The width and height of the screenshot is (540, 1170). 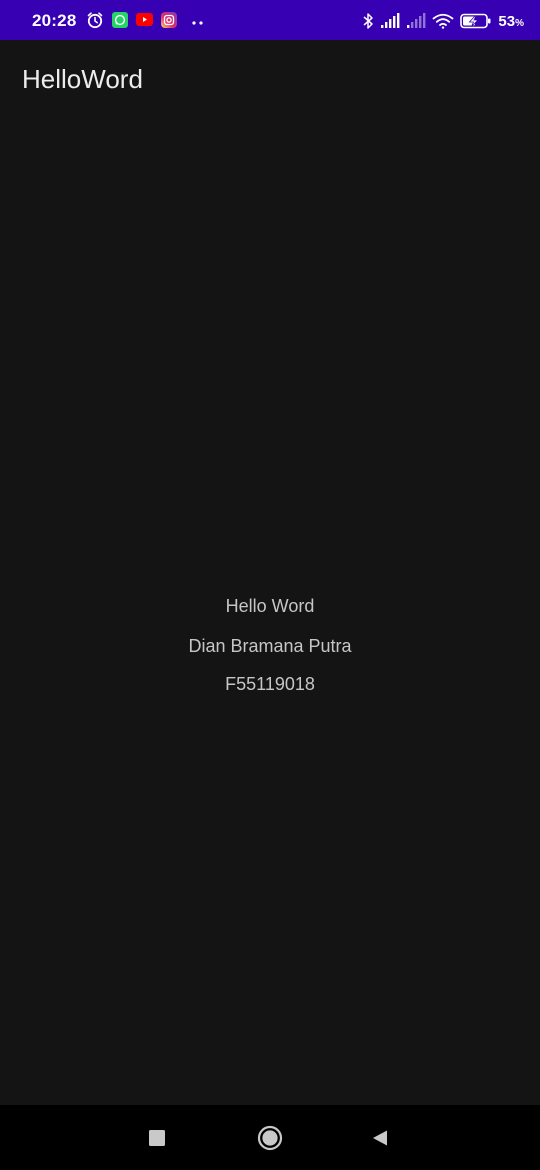 I want to click on bluetooth-icon, so click(x=368, y=23).